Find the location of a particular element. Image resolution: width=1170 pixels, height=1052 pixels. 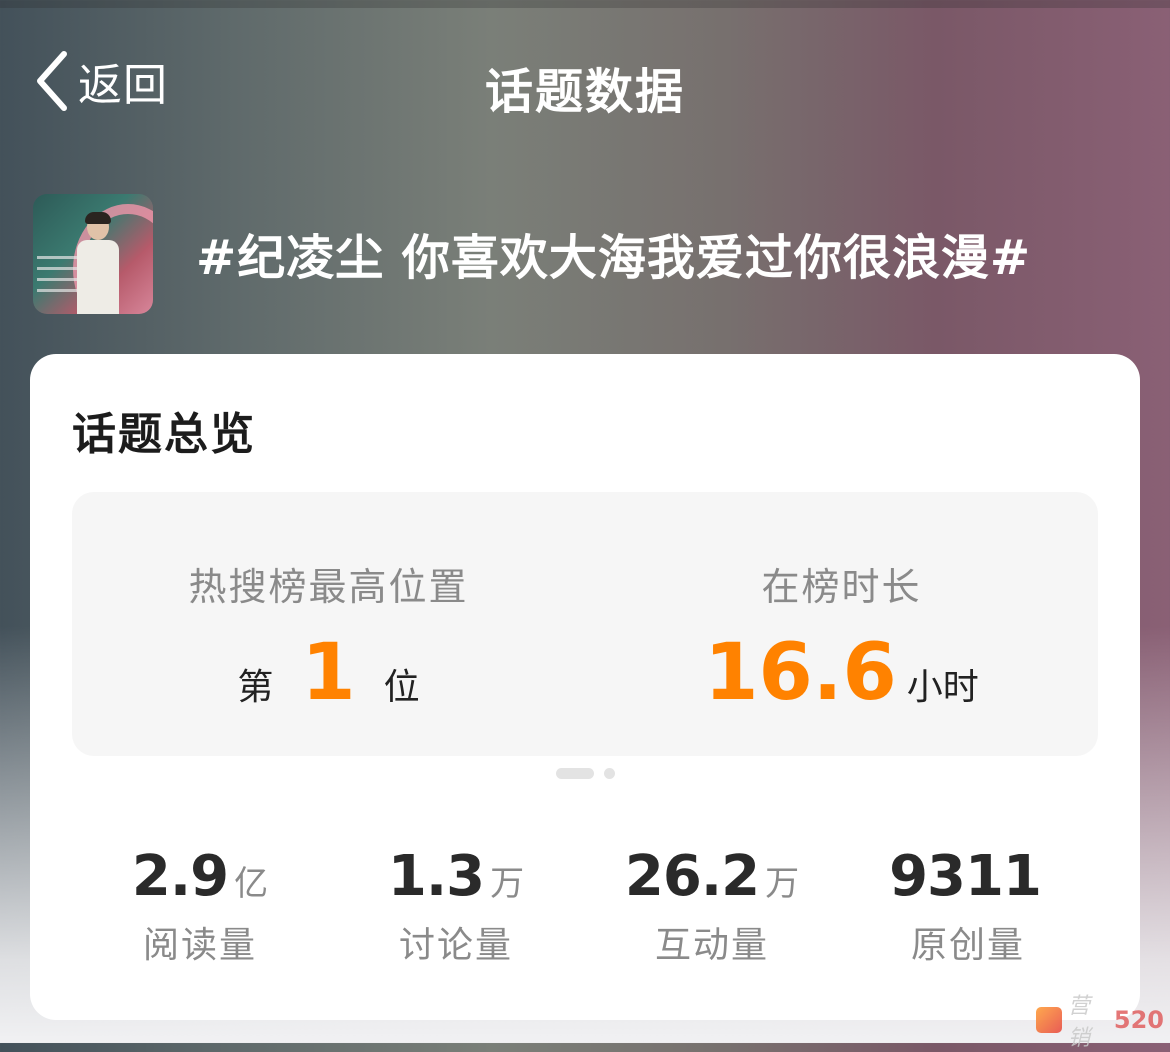

duration-label: 在榜时长 is located at coordinates (841, 587).